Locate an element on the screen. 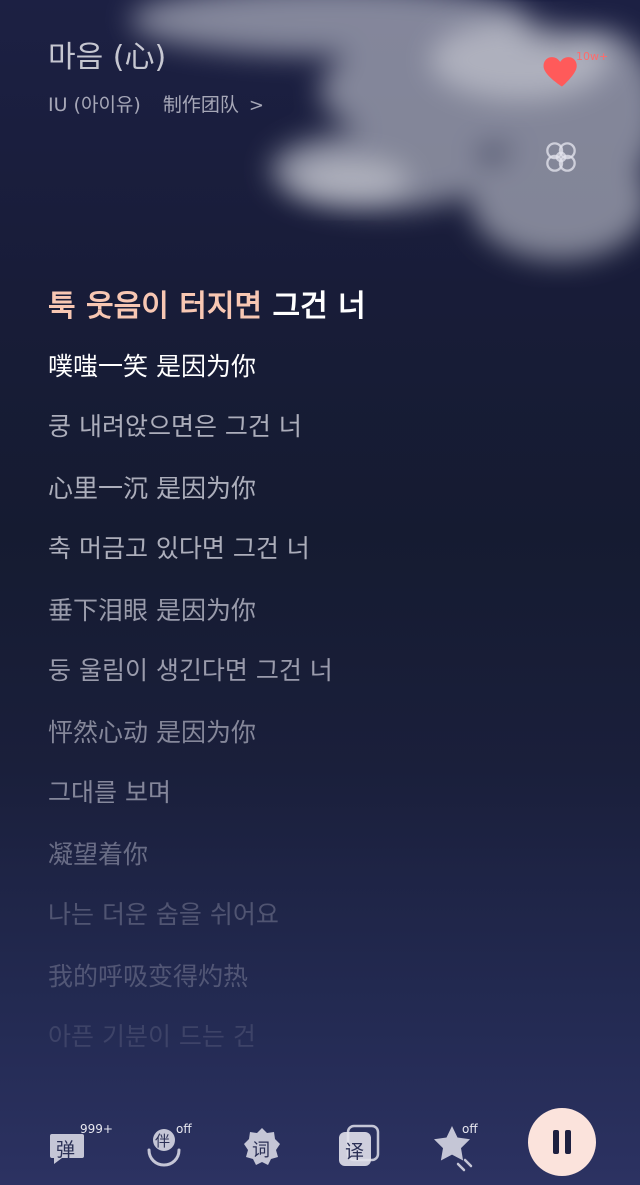  lyric-line: 축 머금고 있다면 그건 너 is located at coordinates (328, 567).